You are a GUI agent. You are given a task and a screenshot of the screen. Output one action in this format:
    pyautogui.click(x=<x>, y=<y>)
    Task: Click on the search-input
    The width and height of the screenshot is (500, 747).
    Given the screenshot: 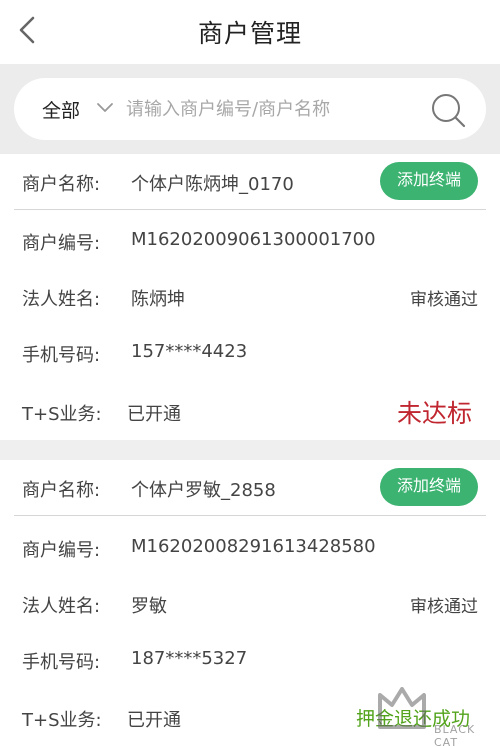 What is the action you would take?
    pyautogui.click(x=271, y=109)
    